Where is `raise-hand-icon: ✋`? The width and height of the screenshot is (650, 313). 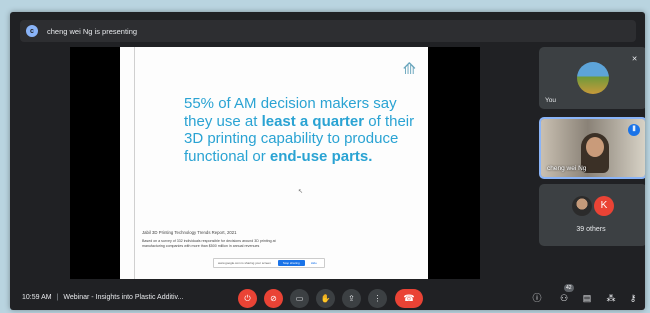
raise-hand-icon: ✋ is located at coordinates (325, 298).